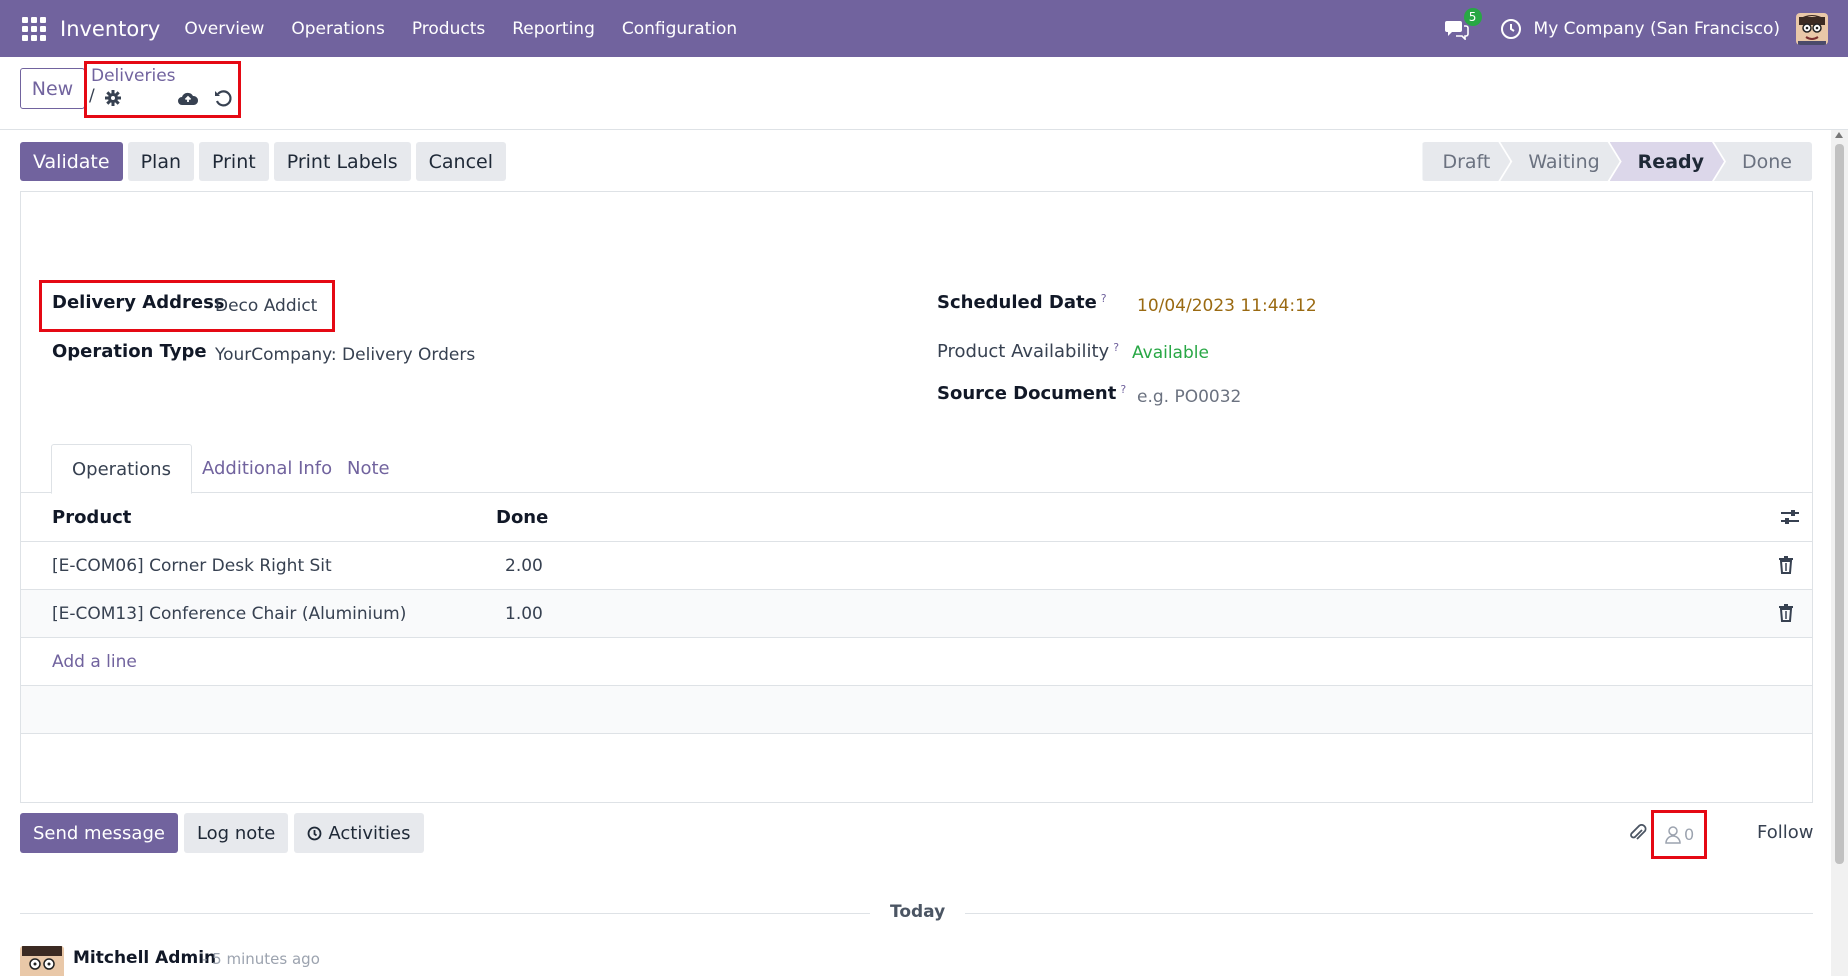  What do you see at coordinates (91, 517) in the screenshot?
I see `column-product: Product` at bounding box center [91, 517].